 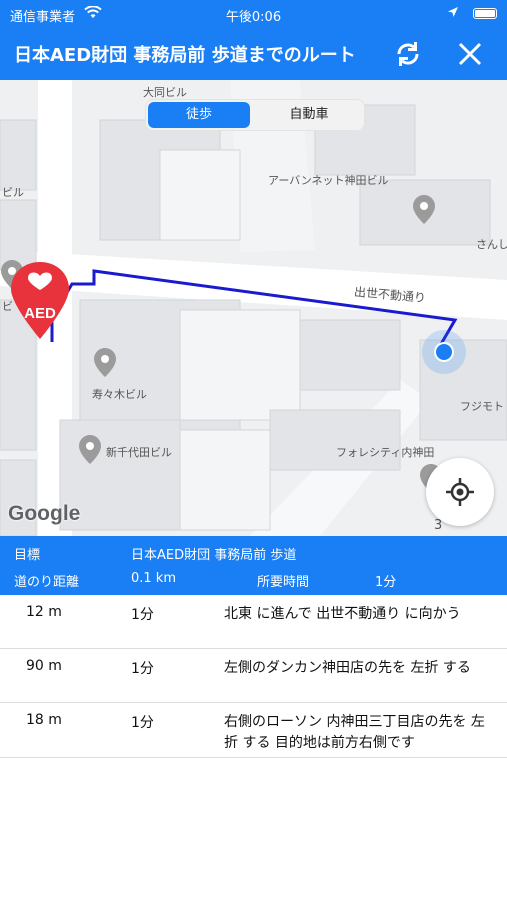 What do you see at coordinates (153, 578) in the screenshot?
I see `distance-value: 0.1 km` at bounding box center [153, 578].